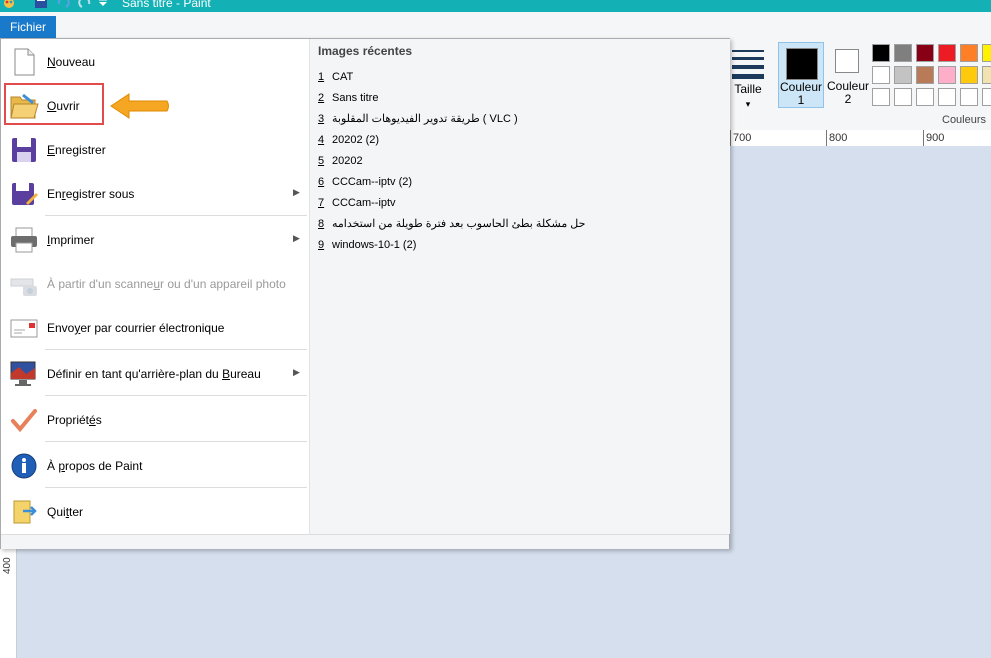 The width and height of the screenshot is (991, 658). I want to click on recent-image-number: 6, so click(321, 182).